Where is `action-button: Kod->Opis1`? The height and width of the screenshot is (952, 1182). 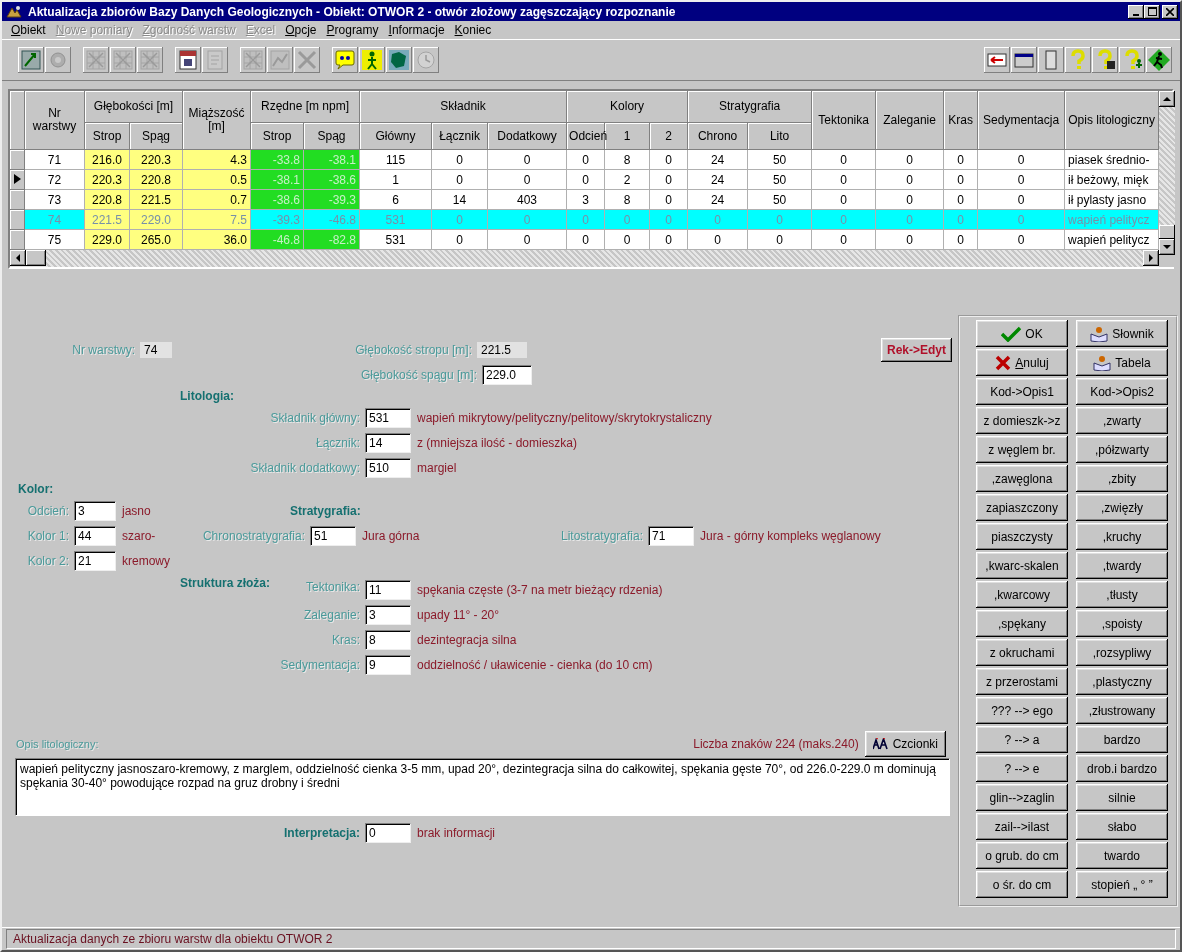 action-button: Kod->Opis1 is located at coordinates (1022, 391).